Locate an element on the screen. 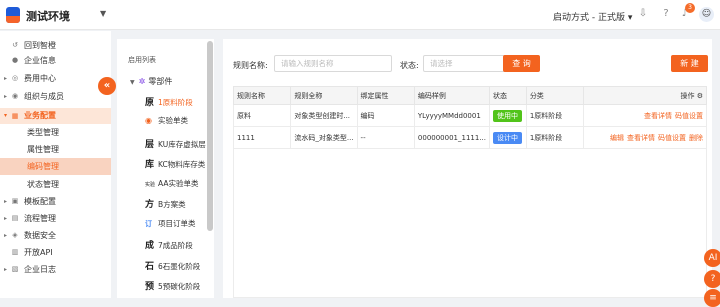 The width and height of the screenshot is (720, 307). cell-status: 使用中 is located at coordinates (507, 115).